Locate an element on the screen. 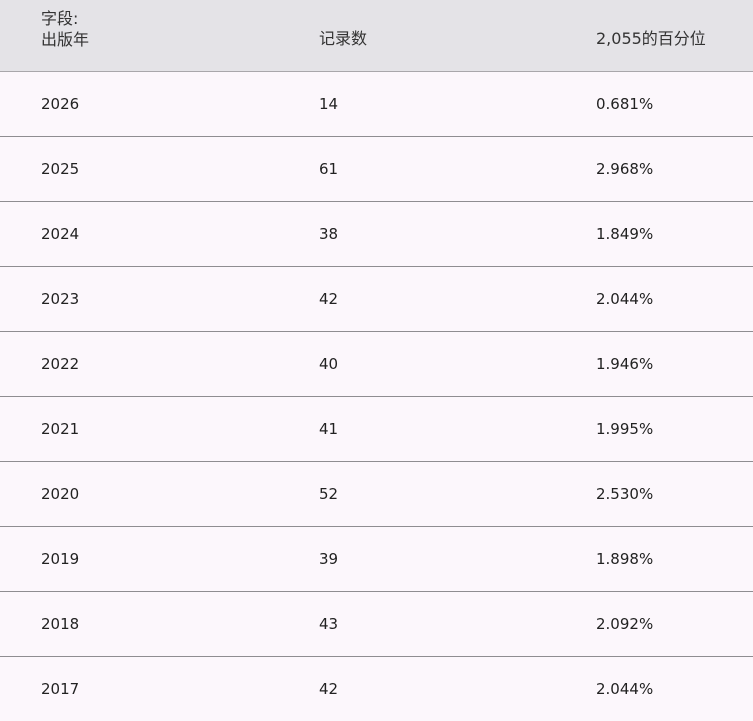  year-cell: 2018 is located at coordinates (60, 624).